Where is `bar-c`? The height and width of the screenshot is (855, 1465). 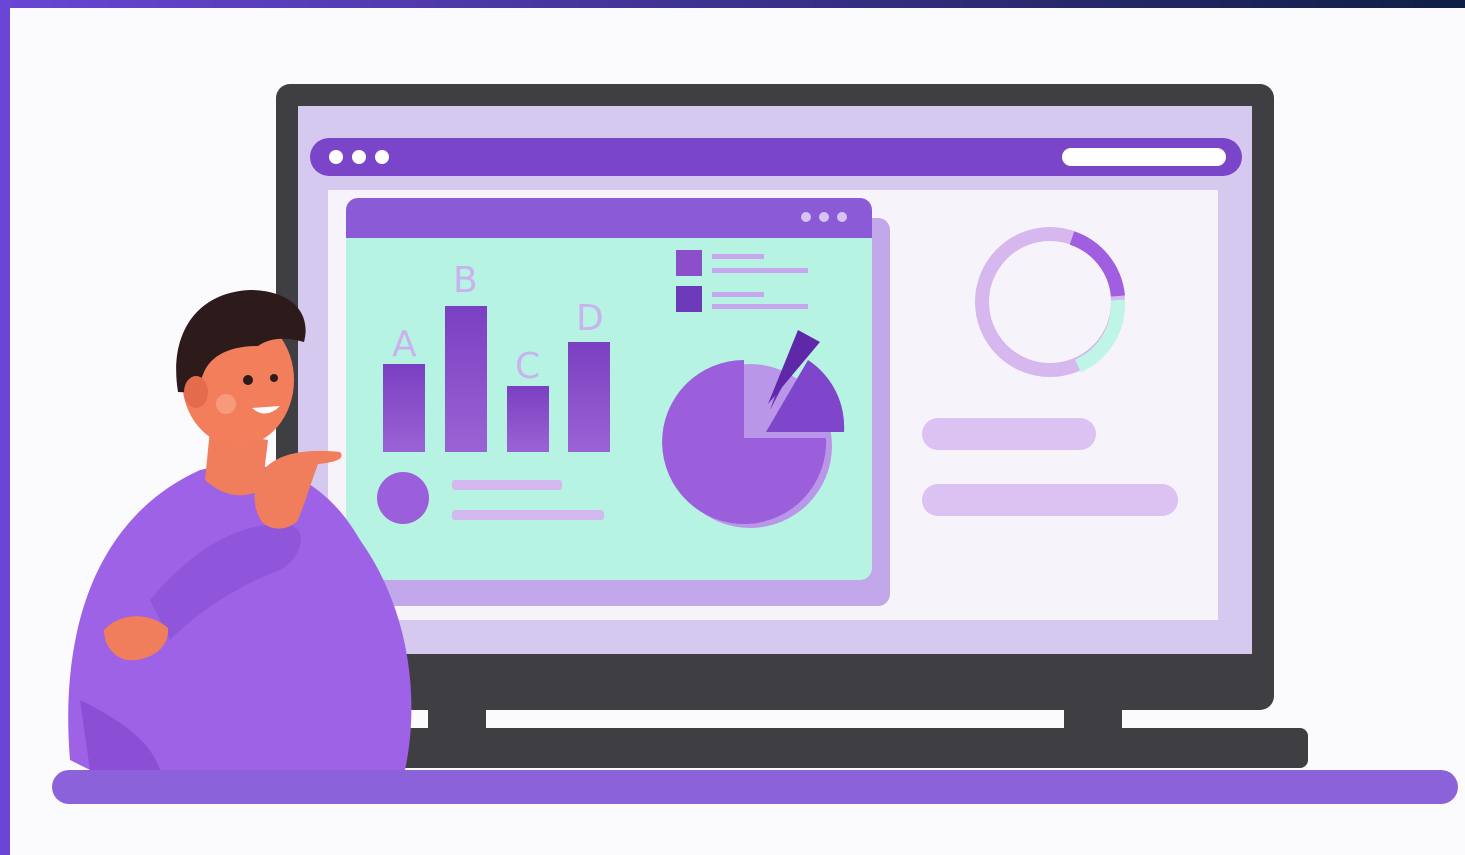 bar-c is located at coordinates (528, 419).